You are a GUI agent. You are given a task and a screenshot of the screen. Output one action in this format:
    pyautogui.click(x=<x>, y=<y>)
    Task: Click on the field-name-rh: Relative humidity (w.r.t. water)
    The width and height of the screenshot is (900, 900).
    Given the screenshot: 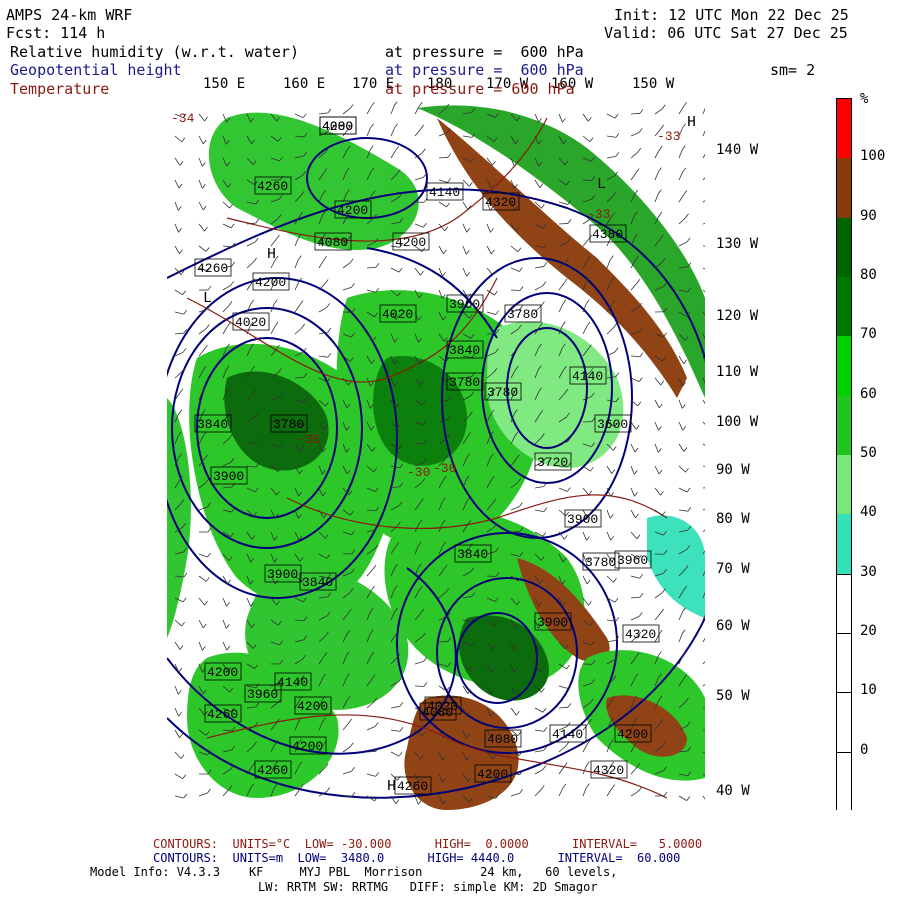 What is the action you would take?
    pyautogui.click(x=154, y=52)
    